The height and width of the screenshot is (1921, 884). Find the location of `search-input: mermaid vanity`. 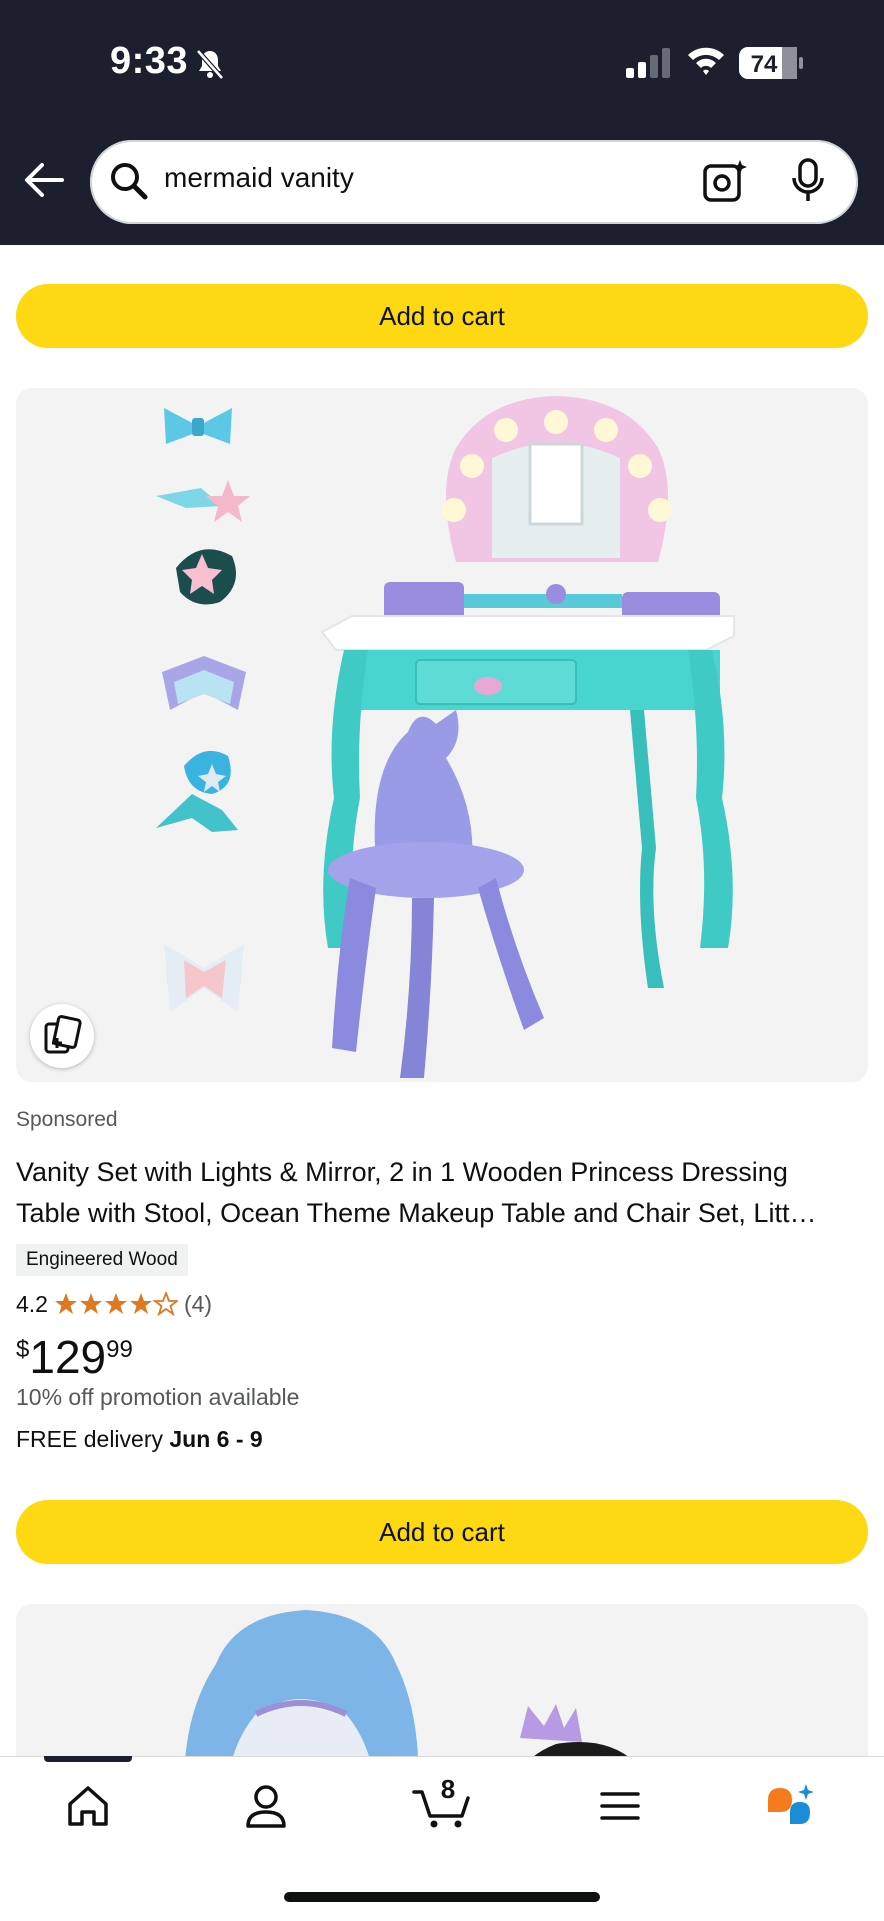

search-input: mermaid vanity is located at coordinates (259, 178).